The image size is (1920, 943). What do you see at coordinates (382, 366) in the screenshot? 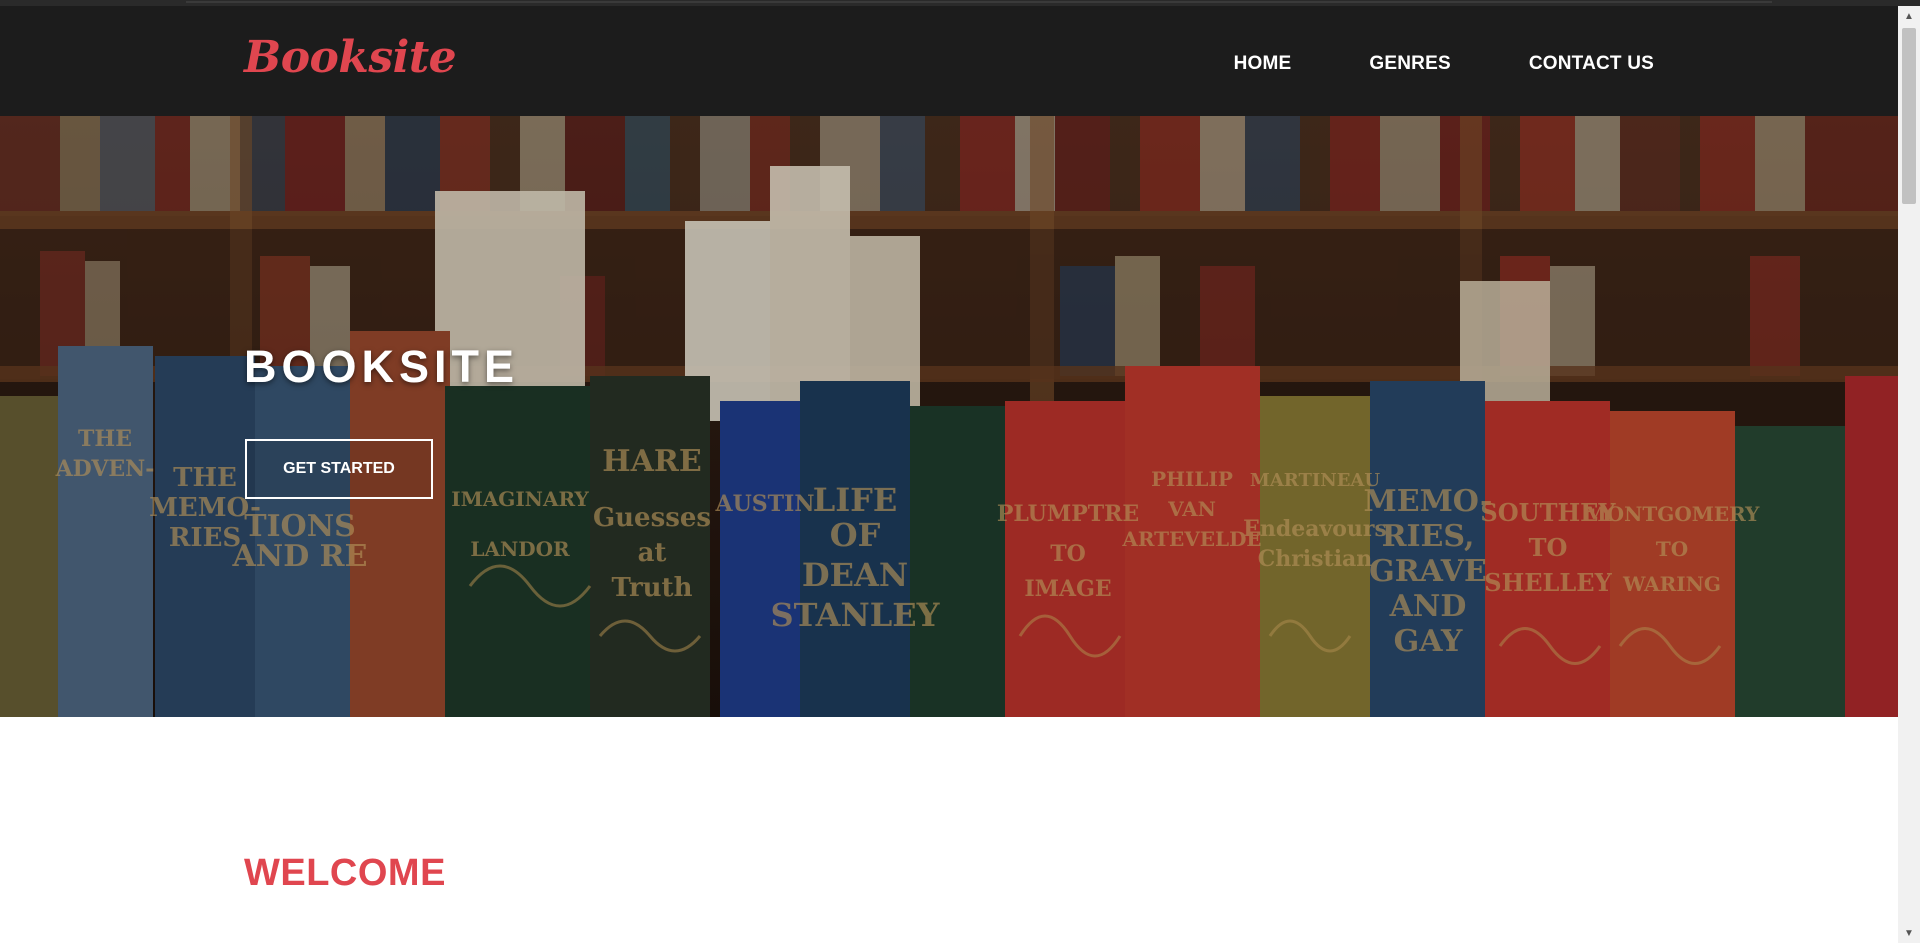
I see `hero-title: BOOKSITE` at bounding box center [382, 366].